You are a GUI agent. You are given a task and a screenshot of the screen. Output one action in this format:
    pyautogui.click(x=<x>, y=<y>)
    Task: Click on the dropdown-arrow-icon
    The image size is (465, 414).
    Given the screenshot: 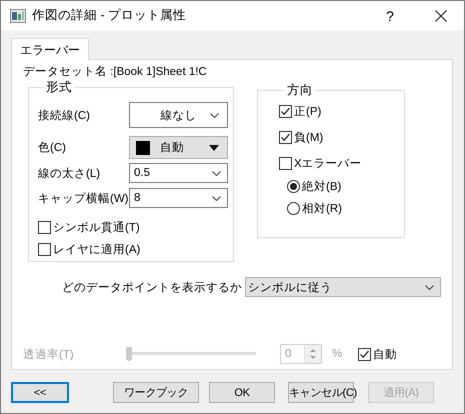 What is the action you would take?
    pyautogui.click(x=214, y=147)
    